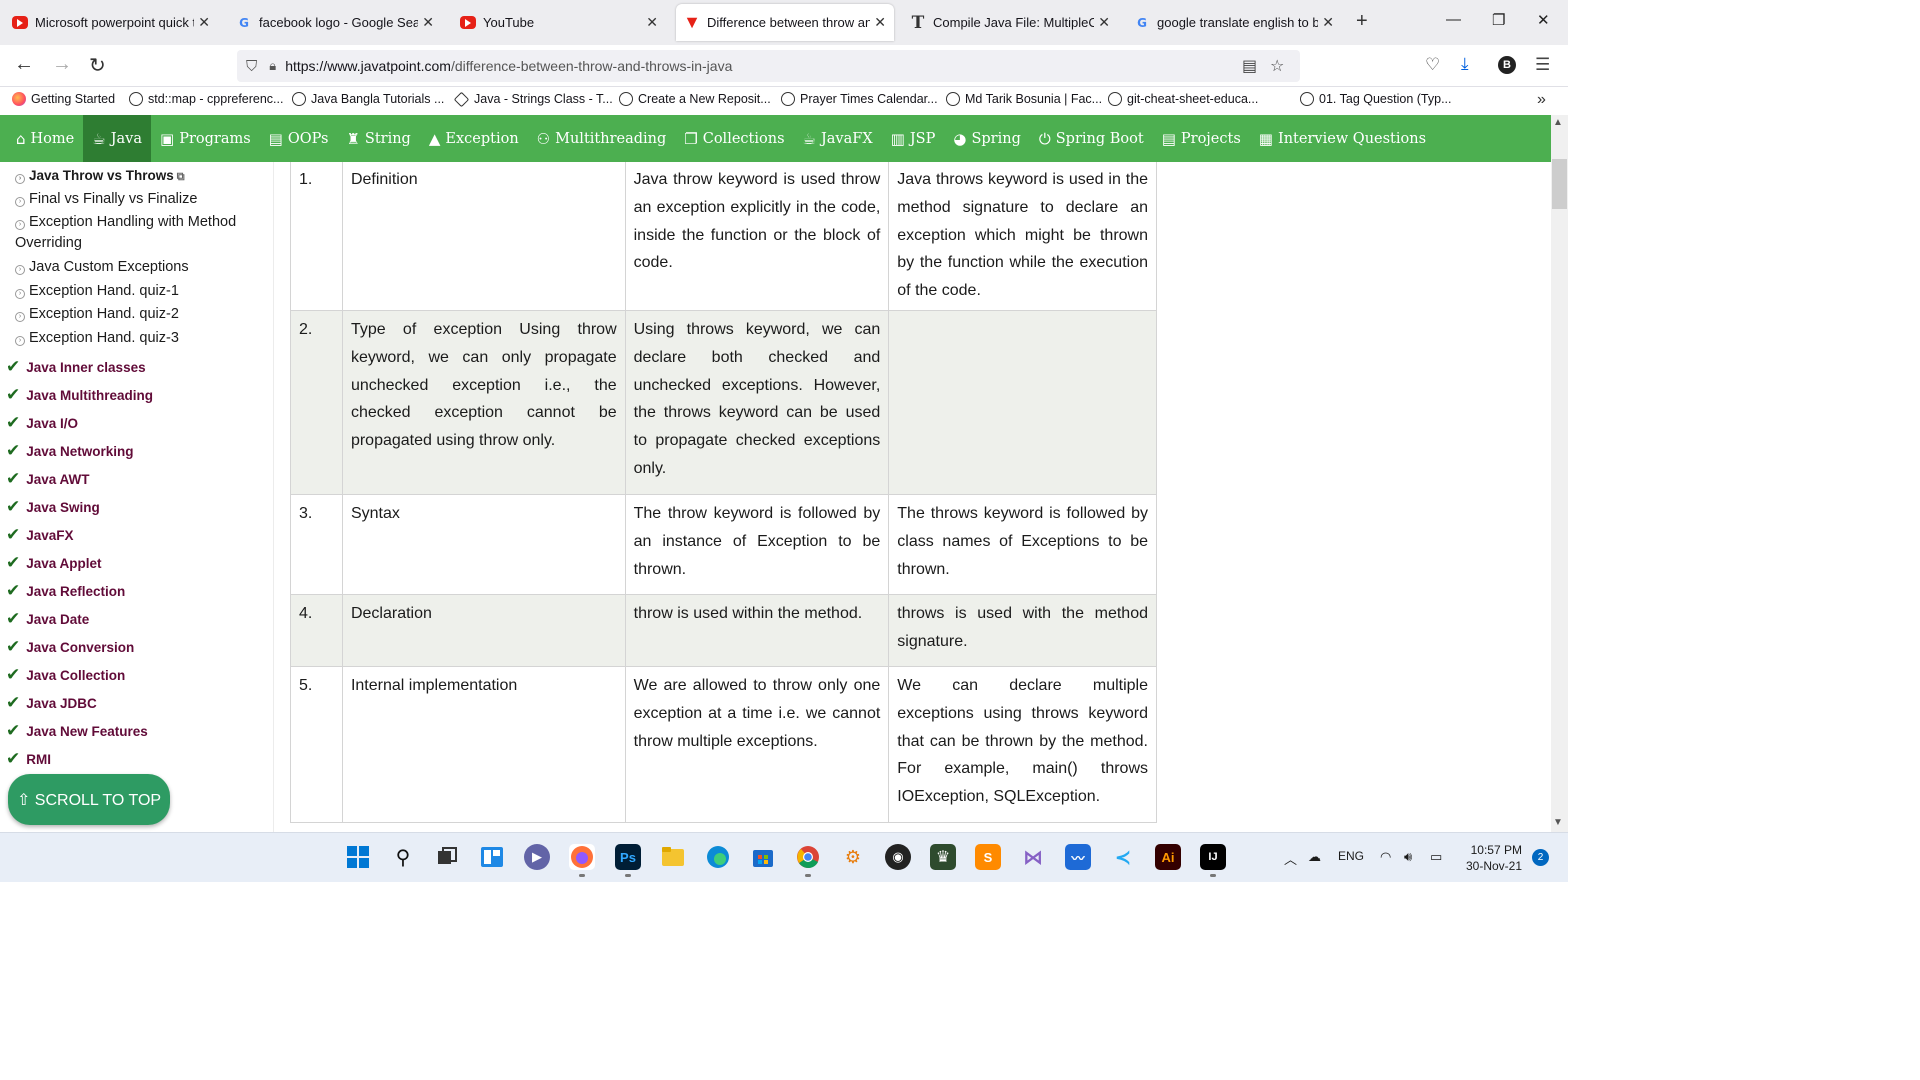 This screenshot has height=1080, width=1920. What do you see at coordinates (299, 138) in the screenshot?
I see `menu-oops: ▤ OOPs` at bounding box center [299, 138].